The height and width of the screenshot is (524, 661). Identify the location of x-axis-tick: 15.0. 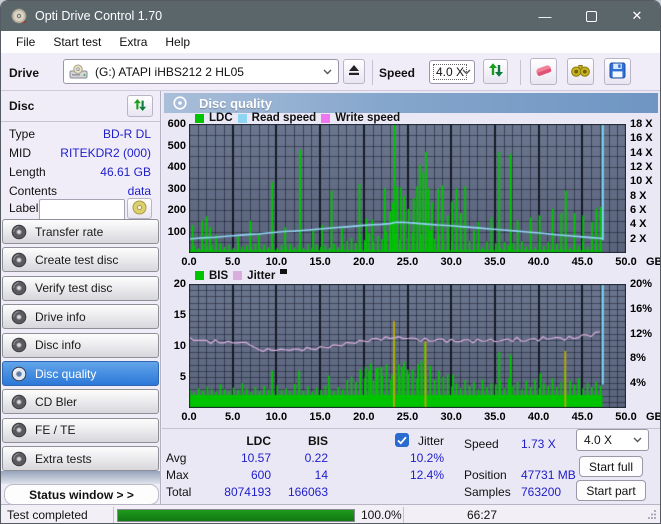
(320, 417).